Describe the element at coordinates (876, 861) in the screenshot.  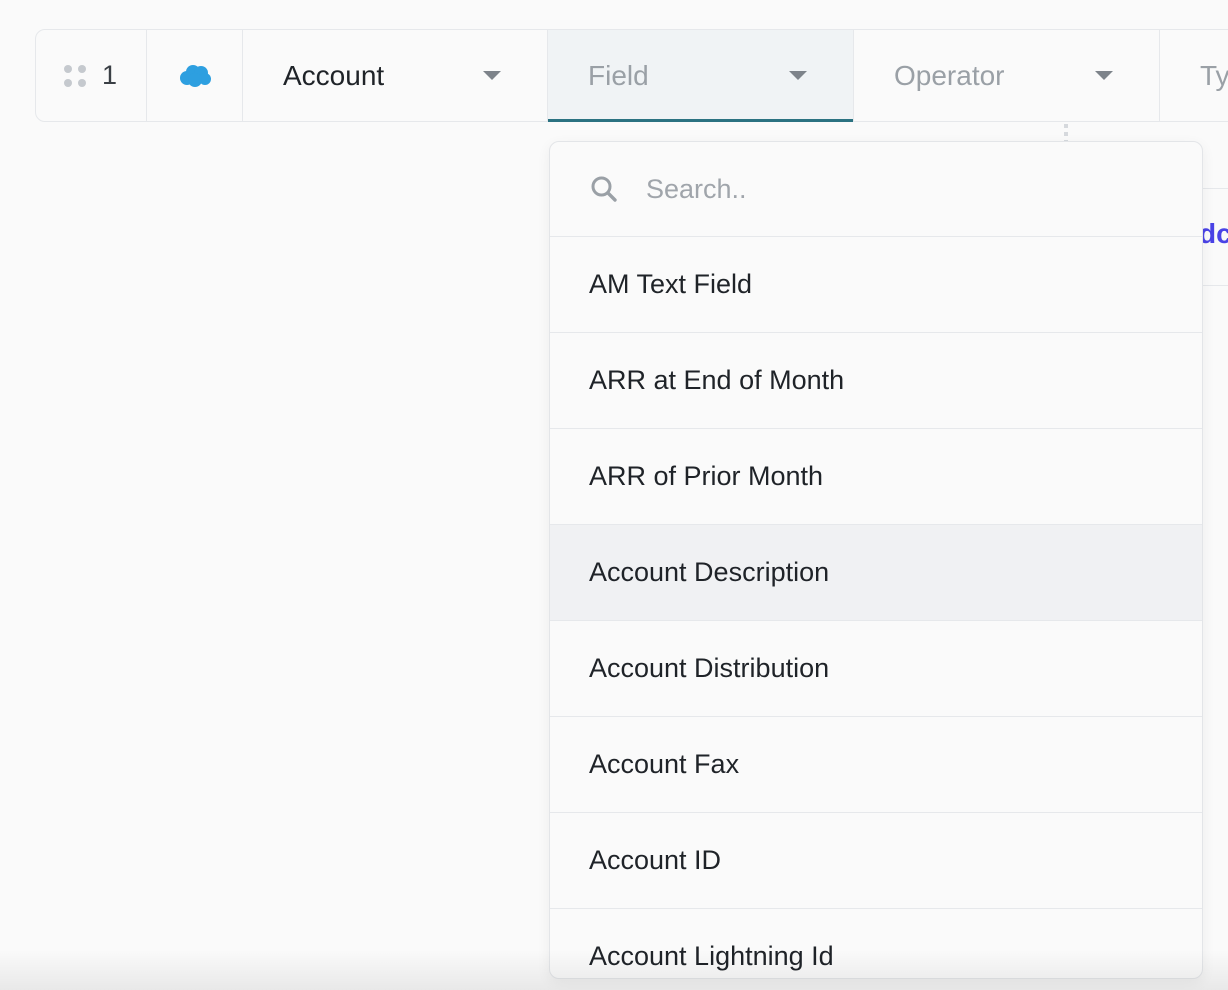
I see `dropdown-option: Account ID` at that location.